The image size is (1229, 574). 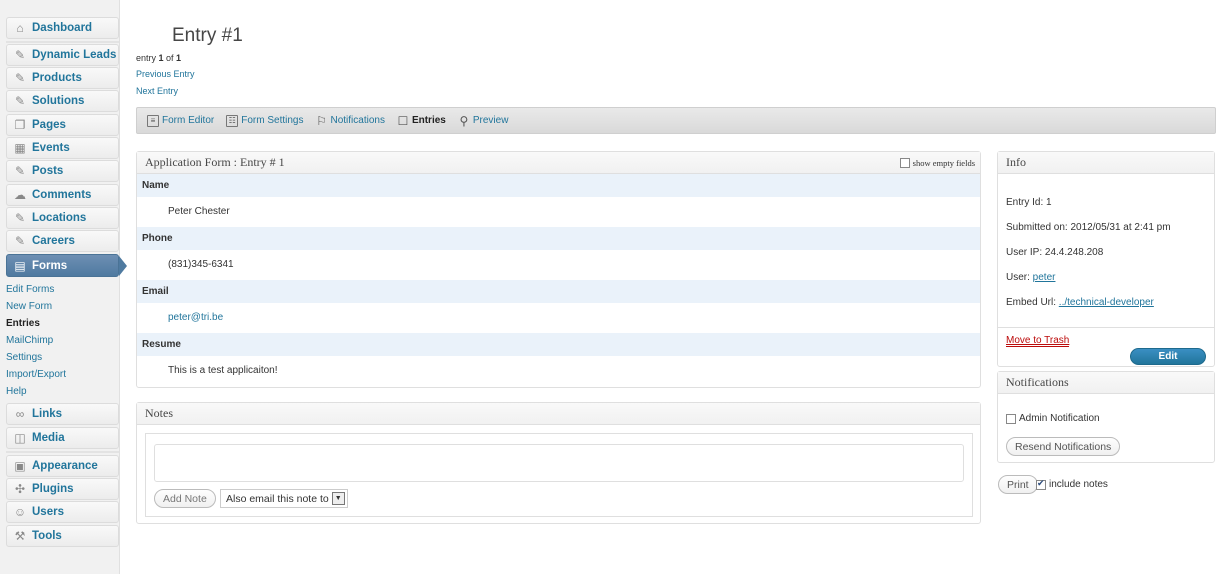 I want to click on menu-label: Media, so click(x=48, y=438).